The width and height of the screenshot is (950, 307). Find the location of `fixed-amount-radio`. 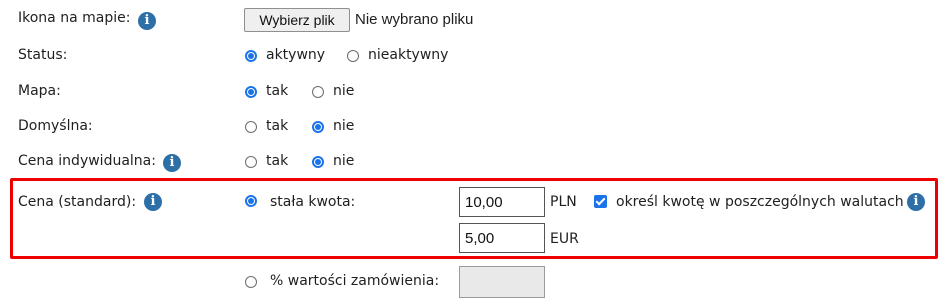

fixed-amount-radio is located at coordinates (251, 201).